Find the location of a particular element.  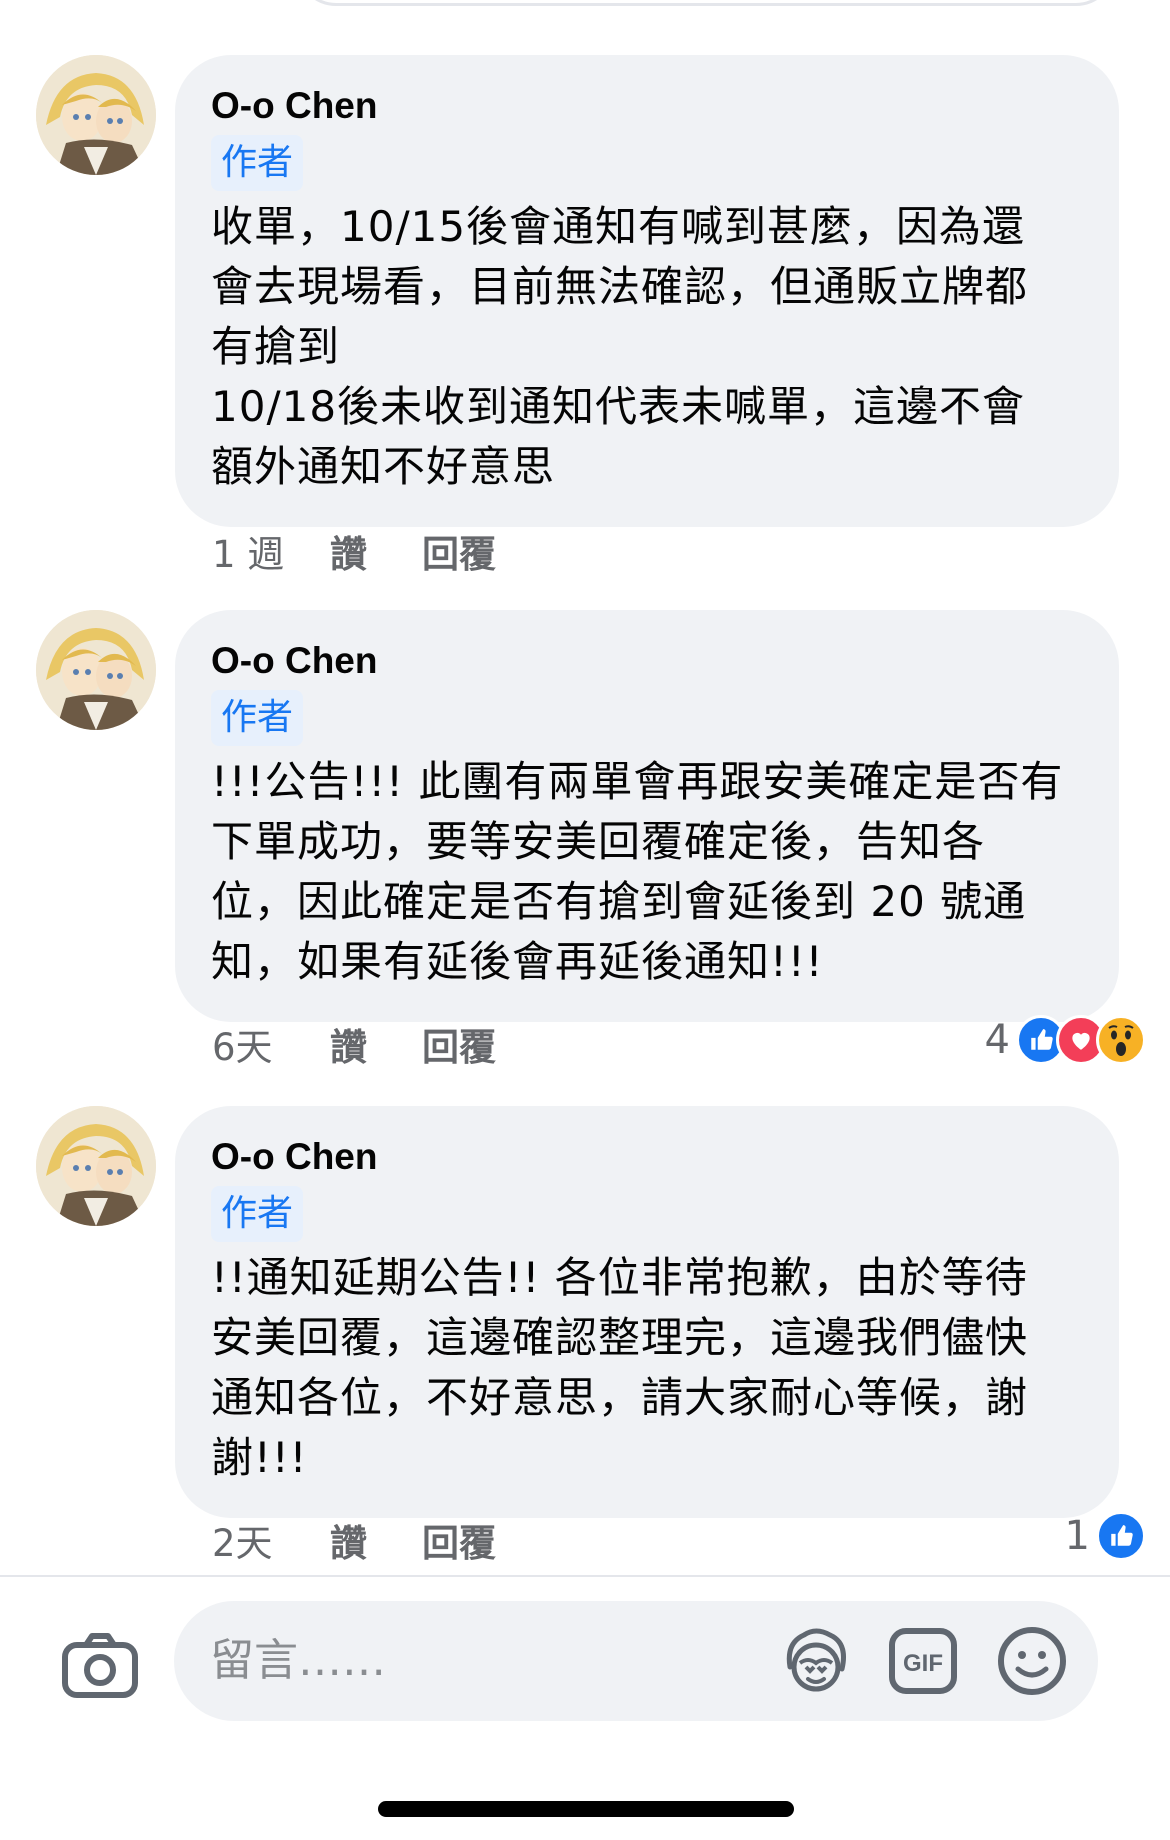

comment-time: 2天 is located at coordinates (271, 1540).